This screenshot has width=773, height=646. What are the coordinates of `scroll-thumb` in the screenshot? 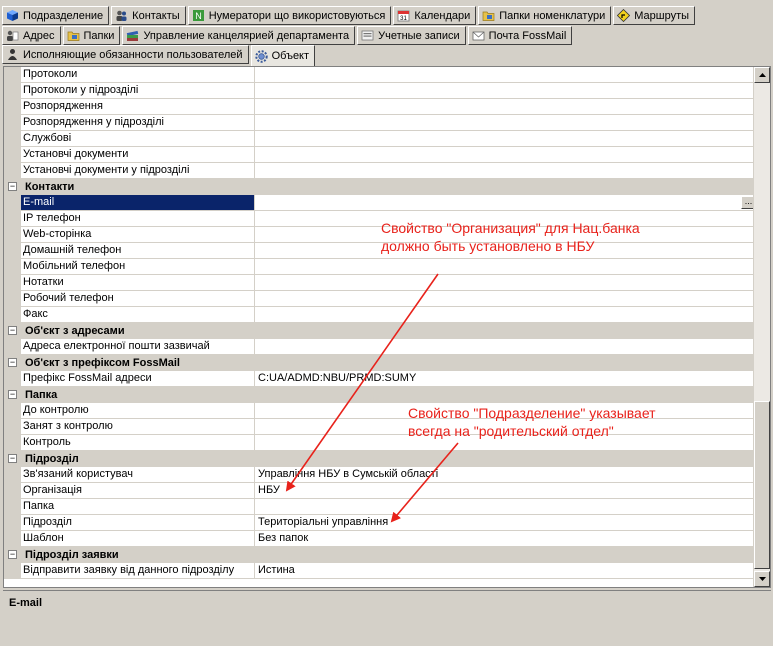 It's located at (762, 485).